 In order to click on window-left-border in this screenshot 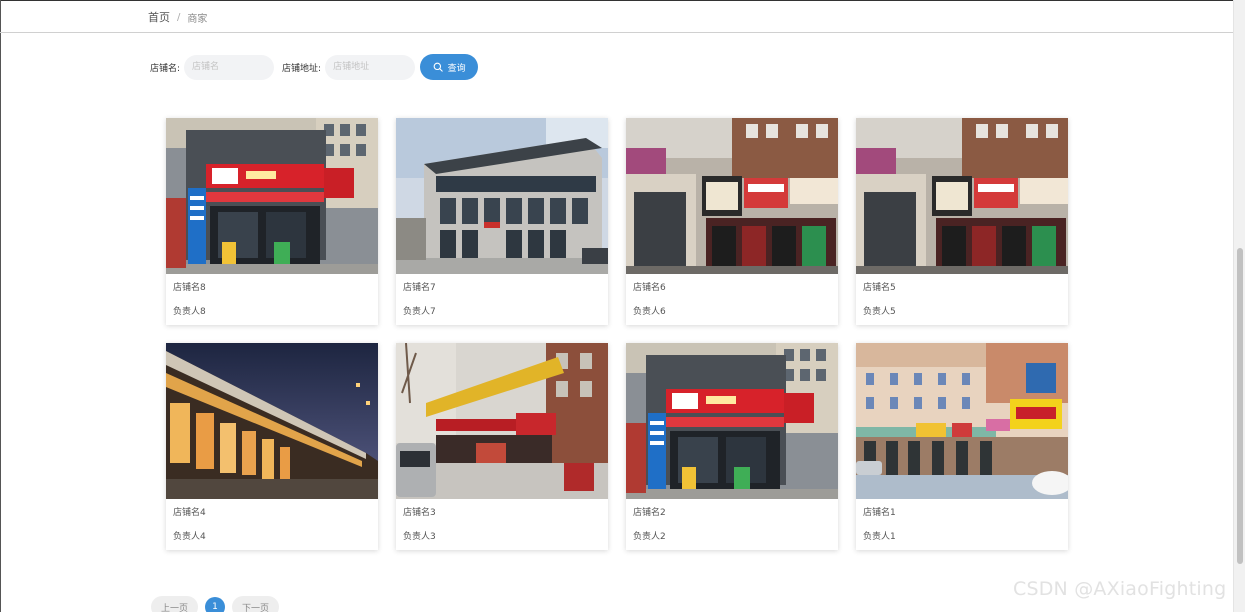, I will do `click(0, 306)`.